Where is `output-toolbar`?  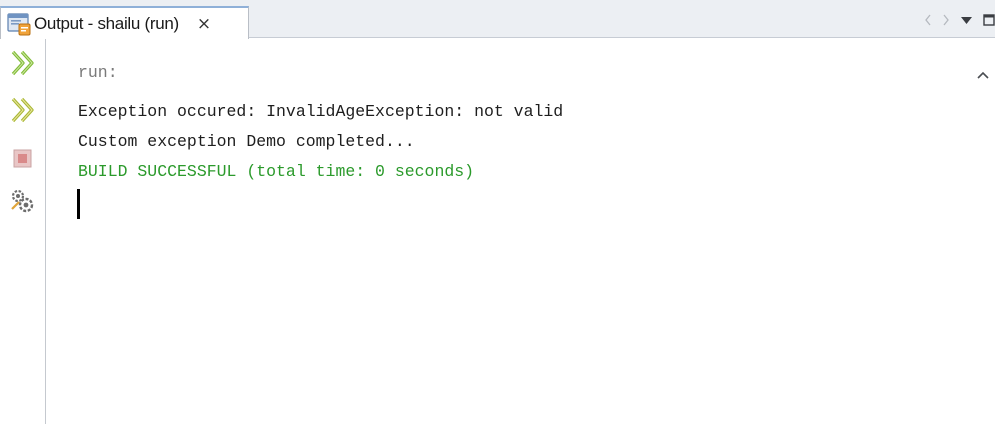 output-toolbar is located at coordinates (23, 231).